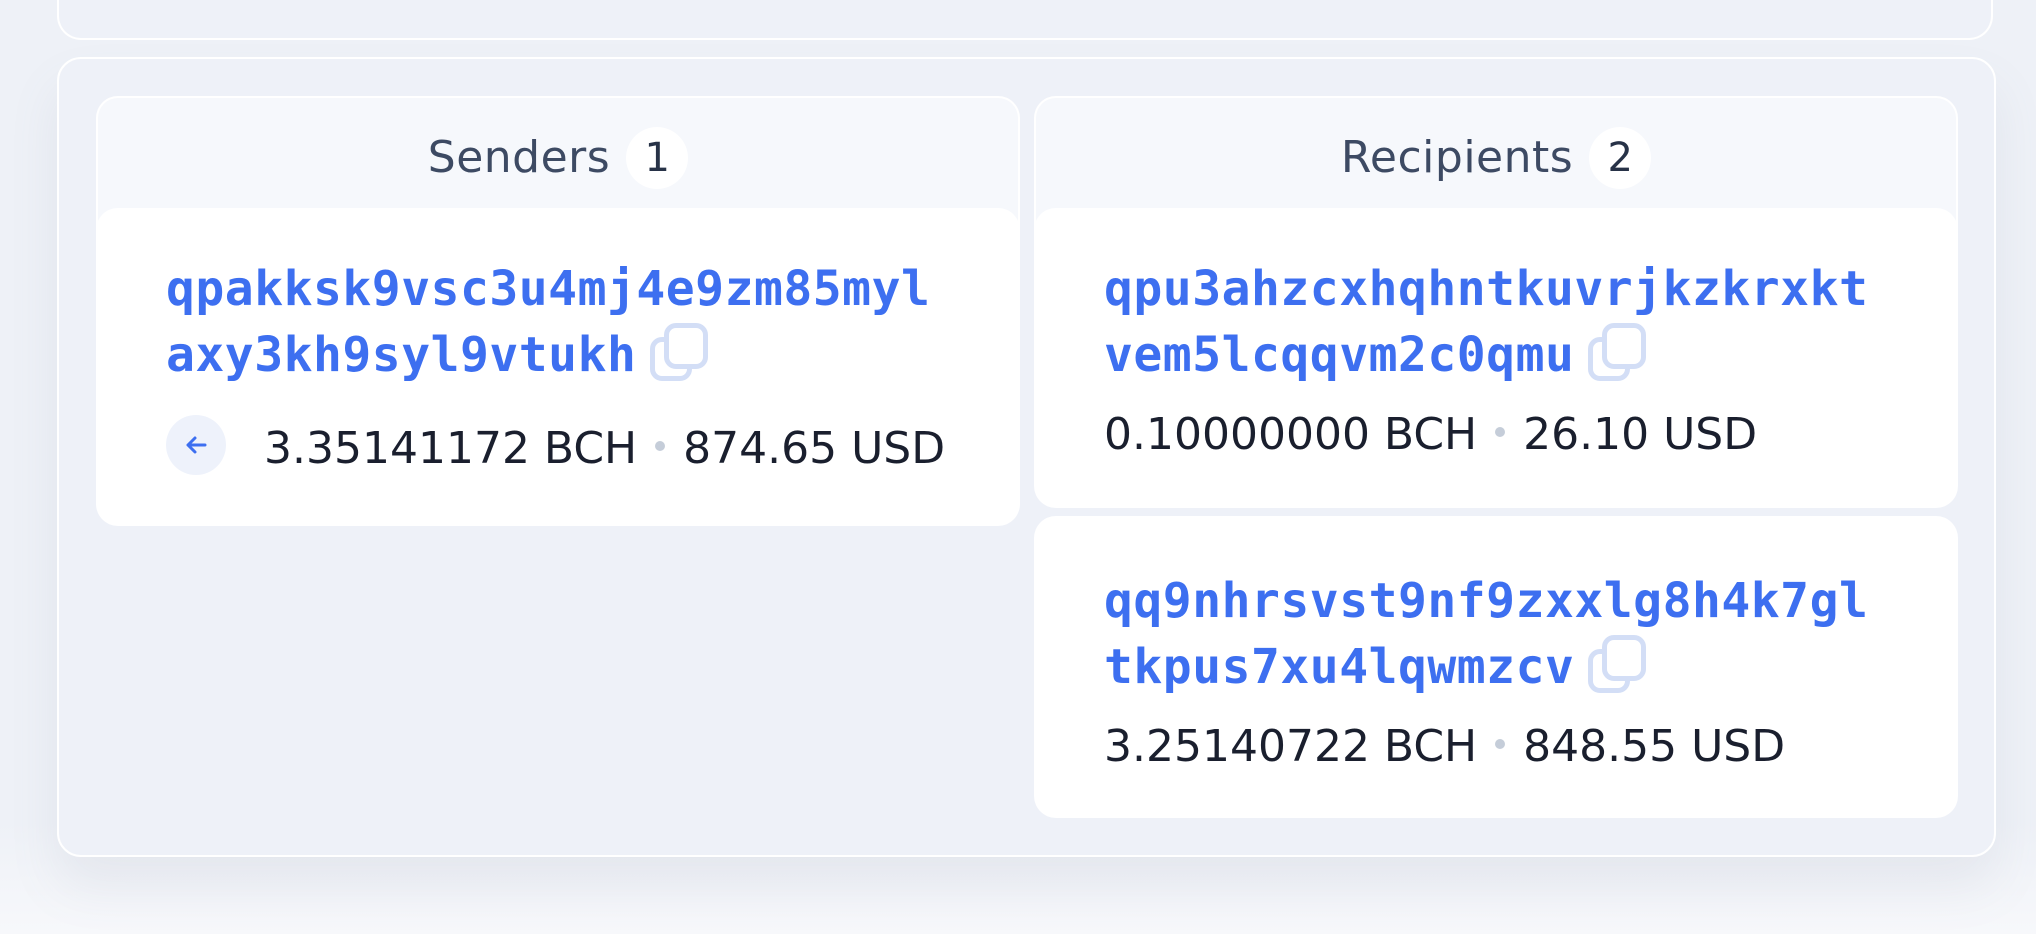 The width and height of the screenshot is (2036, 934). Describe the element at coordinates (196, 445) in the screenshot. I see `arrow-left-icon` at that location.